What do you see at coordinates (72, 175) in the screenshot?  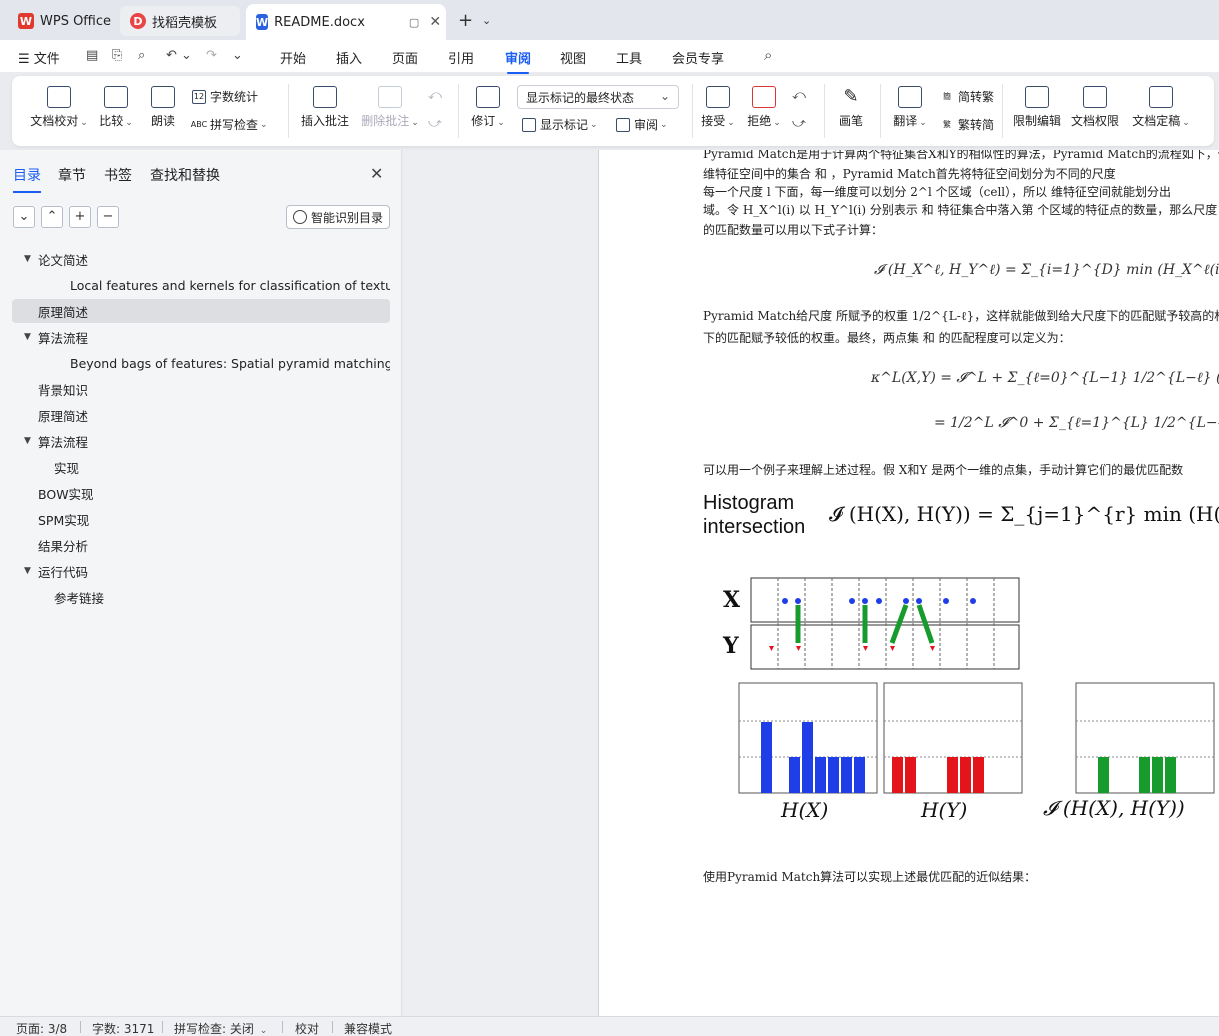 I see `tab-sections: 章节` at bounding box center [72, 175].